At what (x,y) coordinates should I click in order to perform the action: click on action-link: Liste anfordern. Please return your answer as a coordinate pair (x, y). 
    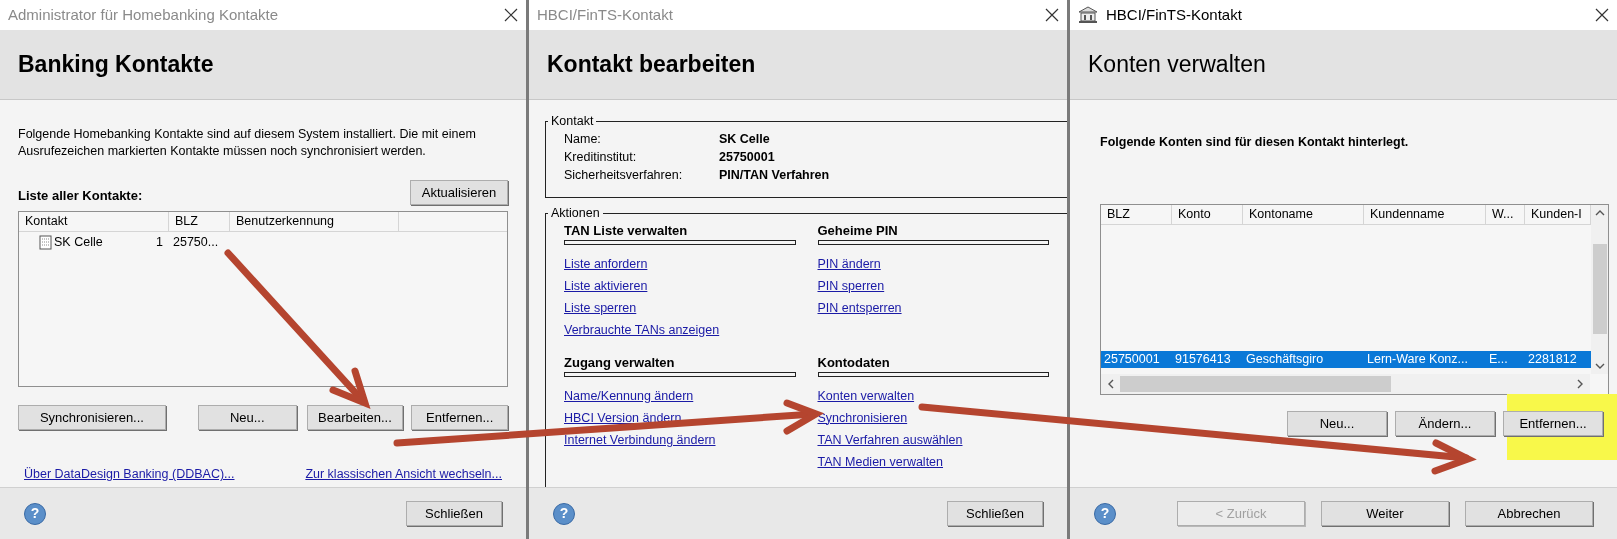
    Looking at the image, I should click on (606, 263).